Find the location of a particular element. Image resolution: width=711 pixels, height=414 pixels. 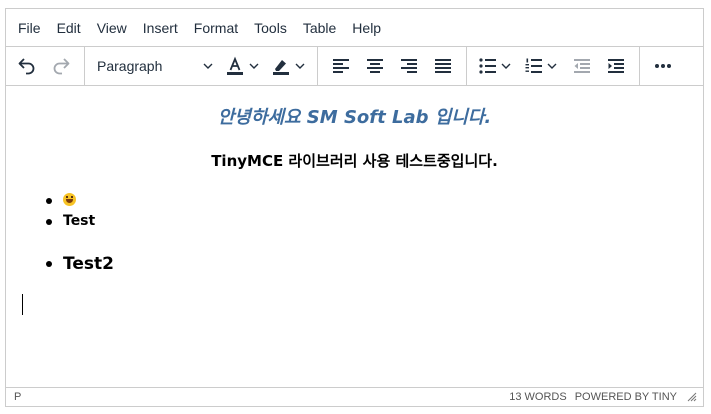

more-icon is located at coordinates (663, 66).